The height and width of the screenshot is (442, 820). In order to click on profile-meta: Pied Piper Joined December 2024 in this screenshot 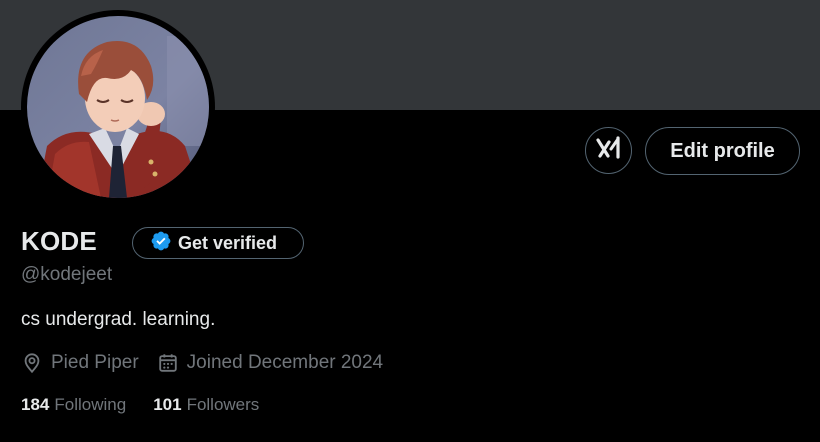, I will do `click(211, 363)`.